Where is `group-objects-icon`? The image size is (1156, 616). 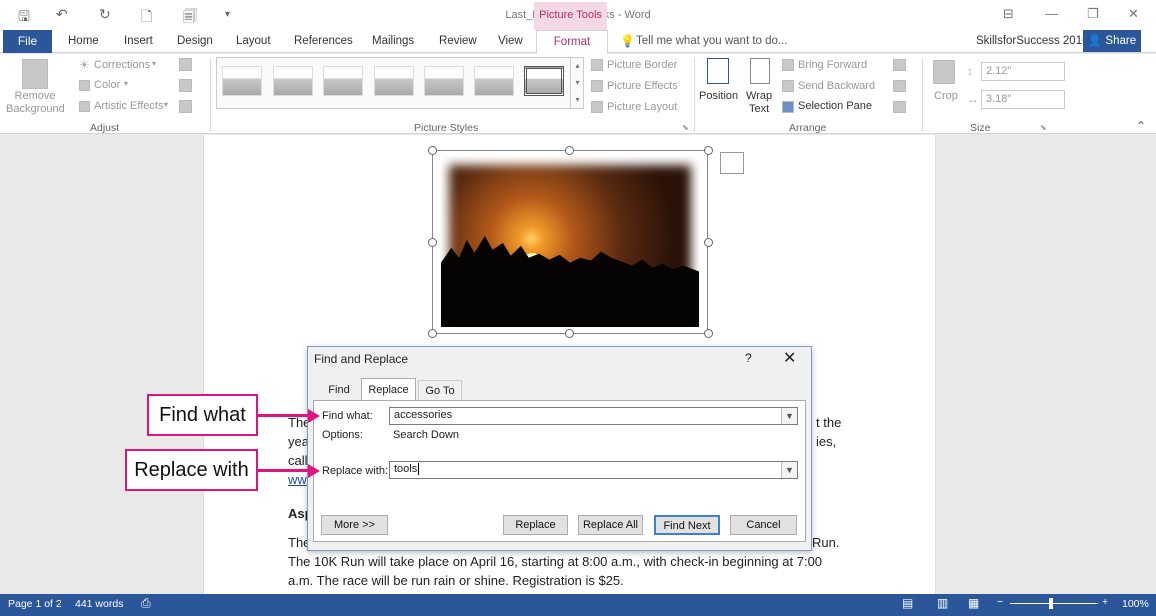 group-objects-icon is located at coordinates (899, 86).